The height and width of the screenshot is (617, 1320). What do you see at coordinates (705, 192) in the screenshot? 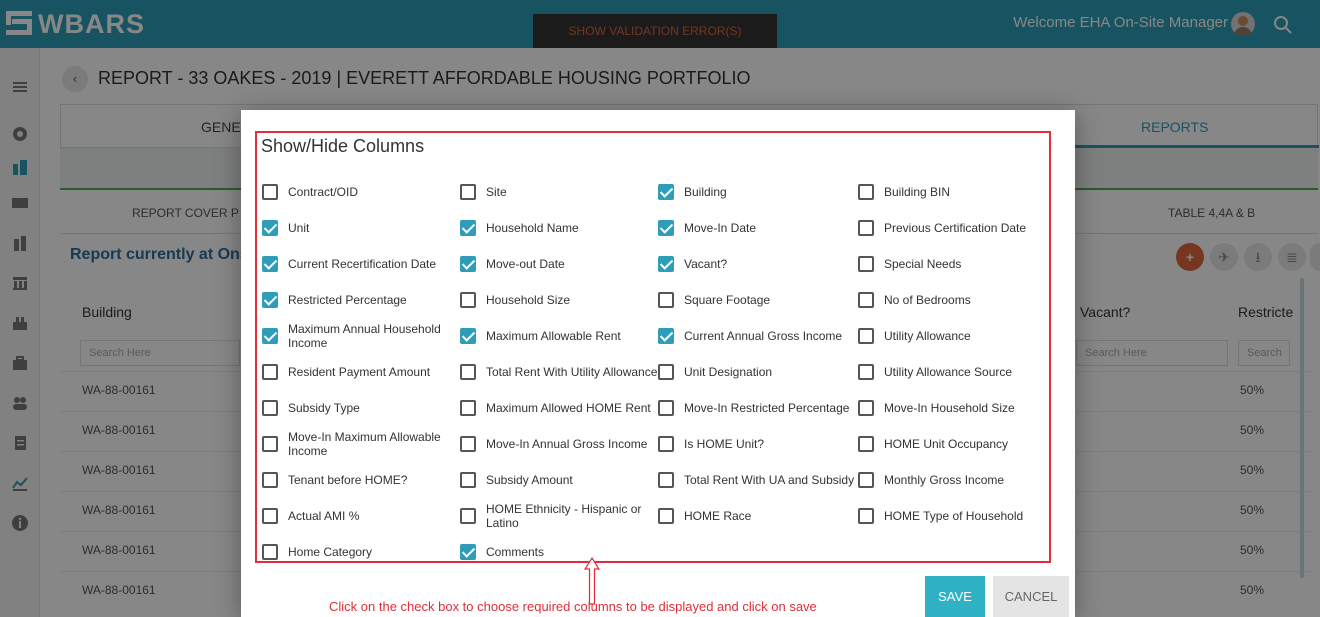
I see `column-option-label: Building` at bounding box center [705, 192].